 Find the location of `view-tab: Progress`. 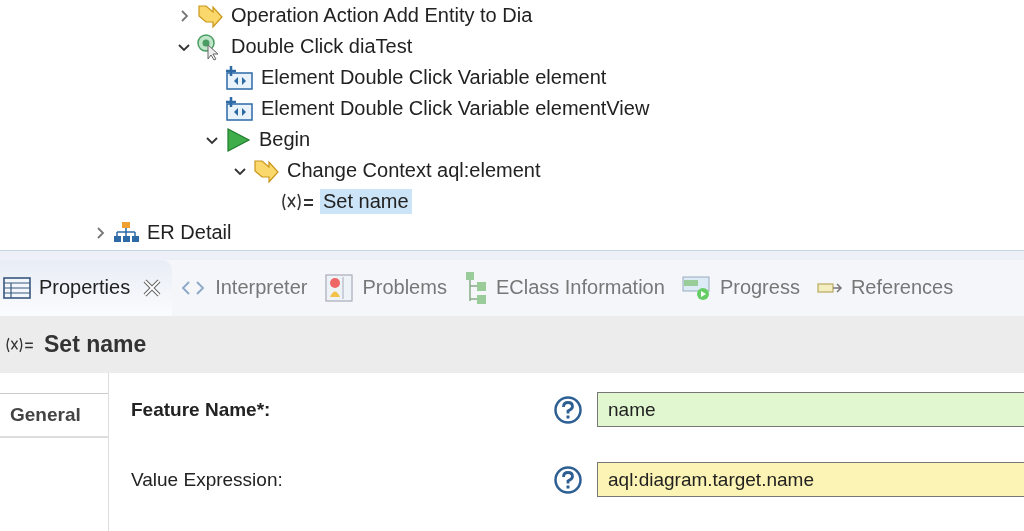

view-tab: Progress is located at coordinates (744, 288).